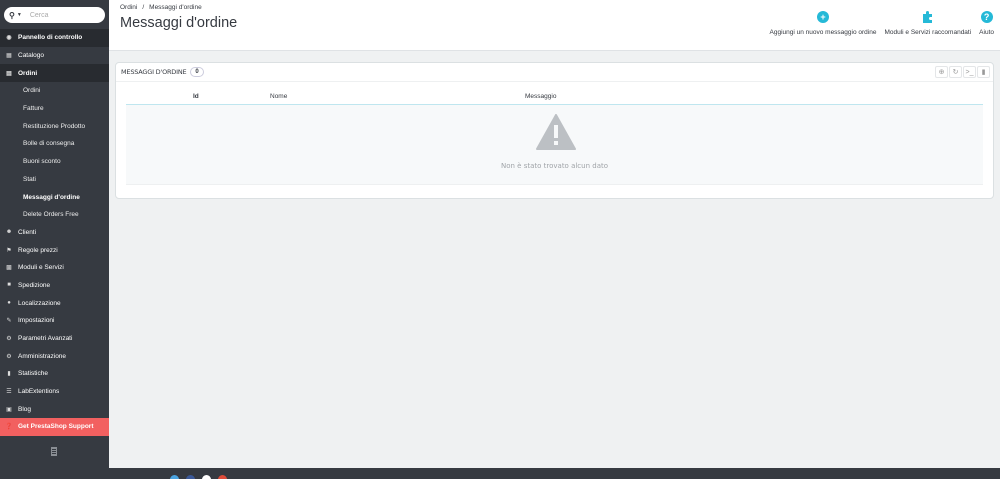  I want to click on sidebar-item-price-rules: ⚑ Regole prezzi, so click(54, 250).